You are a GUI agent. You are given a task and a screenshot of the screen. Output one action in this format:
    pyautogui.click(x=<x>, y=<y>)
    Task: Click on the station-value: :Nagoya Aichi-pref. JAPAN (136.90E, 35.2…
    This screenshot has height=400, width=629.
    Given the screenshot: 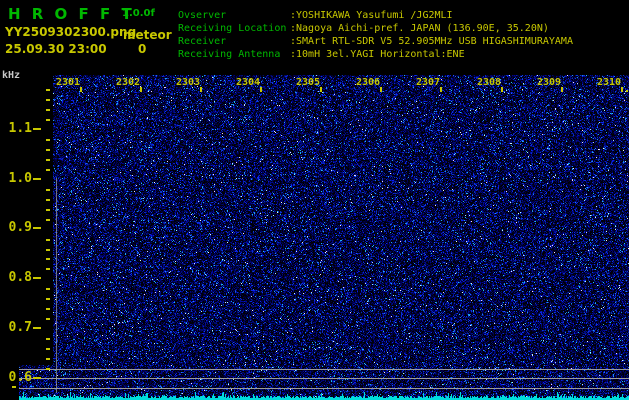 What is the action you would take?
    pyautogui.click(x=419, y=28)
    